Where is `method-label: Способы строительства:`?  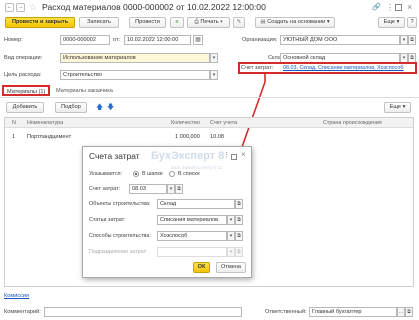
method-label: Способы строительства: is located at coordinates (120, 236).